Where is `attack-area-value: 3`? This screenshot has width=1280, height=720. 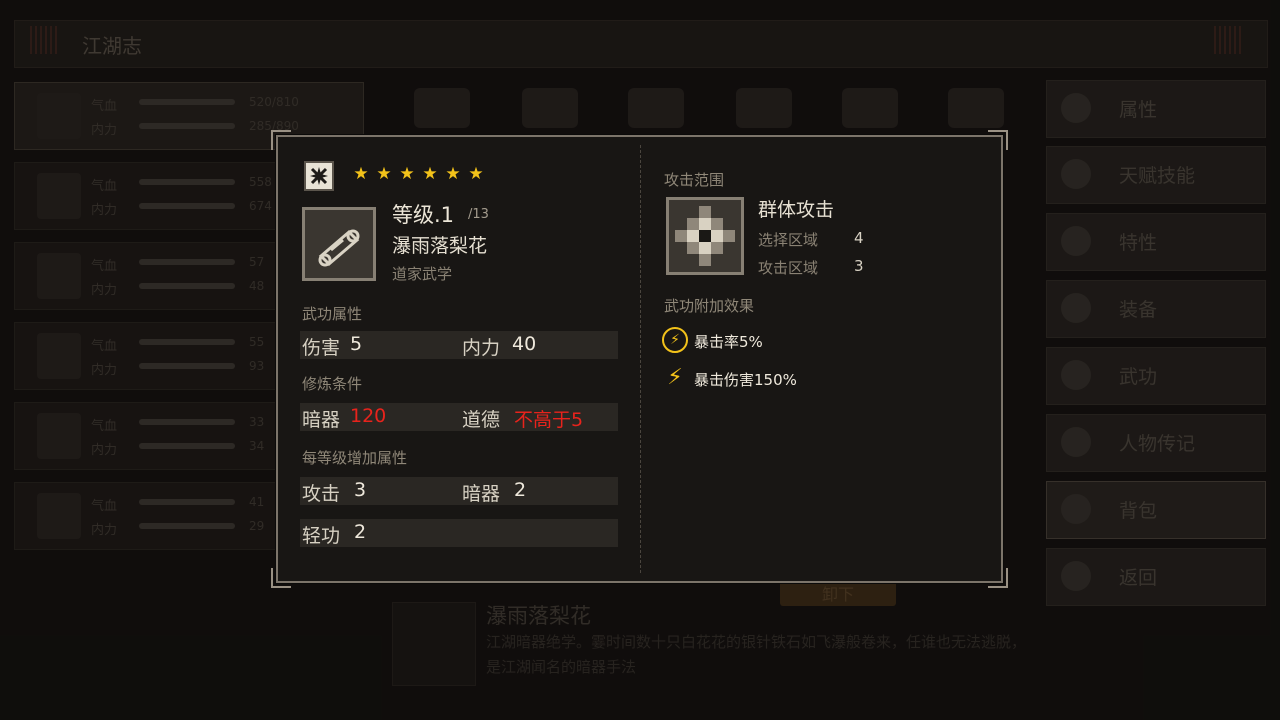 attack-area-value: 3 is located at coordinates (859, 266).